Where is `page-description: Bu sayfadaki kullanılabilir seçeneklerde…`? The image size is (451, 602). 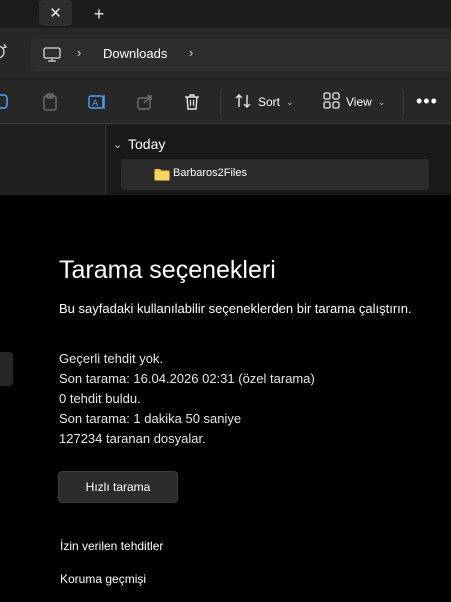 page-description: Bu sayfadaki kullanılabilir seçeneklerde… is located at coordinates (235, 308).